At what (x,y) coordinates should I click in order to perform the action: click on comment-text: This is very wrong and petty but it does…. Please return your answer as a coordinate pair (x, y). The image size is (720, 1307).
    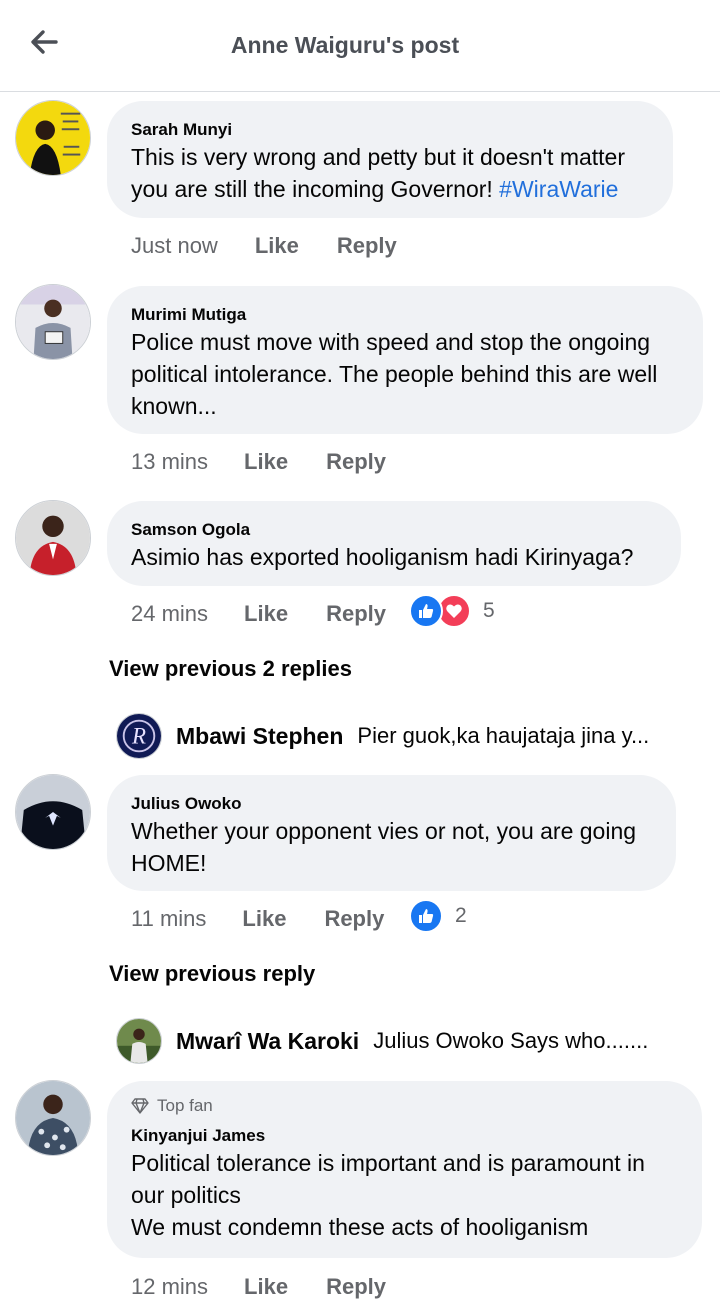
    Looking at the image, I should click on (390, 173).